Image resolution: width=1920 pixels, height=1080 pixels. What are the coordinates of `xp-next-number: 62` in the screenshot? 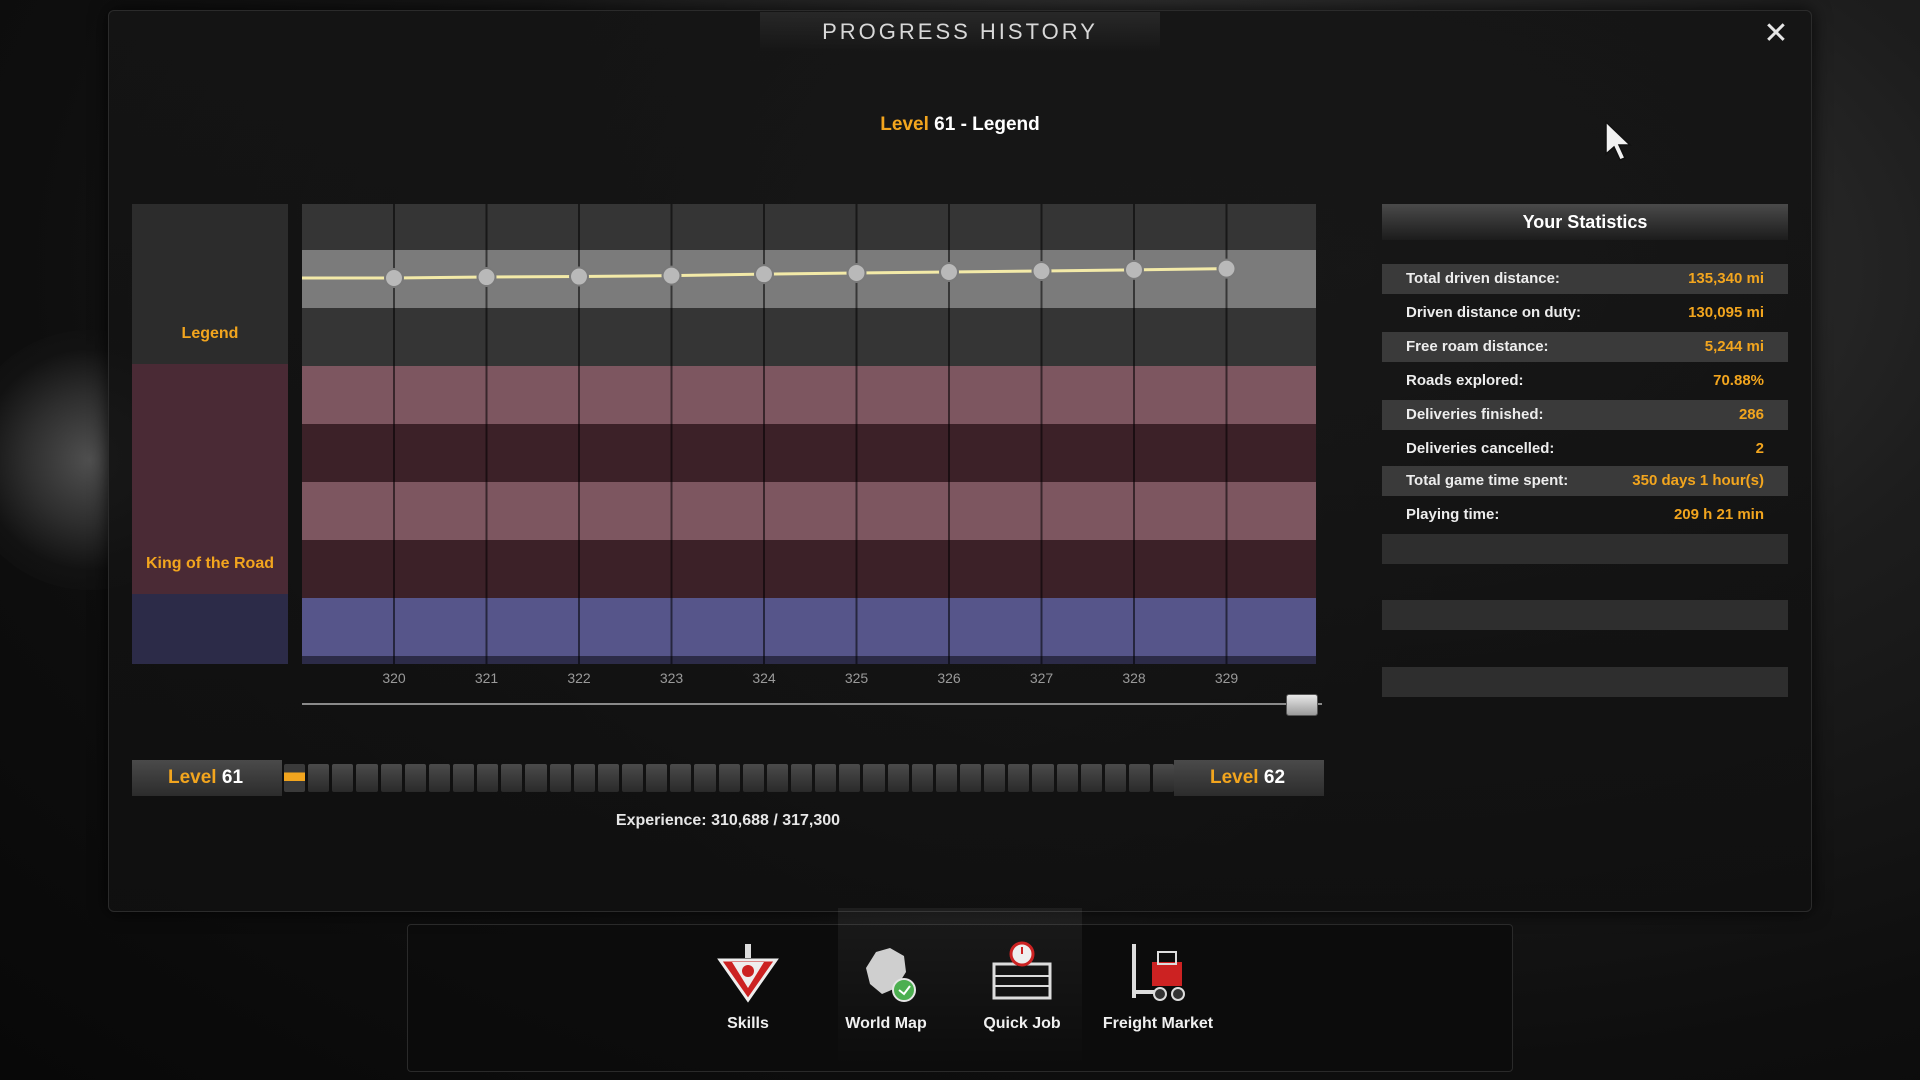 It's located at (1274, 777).